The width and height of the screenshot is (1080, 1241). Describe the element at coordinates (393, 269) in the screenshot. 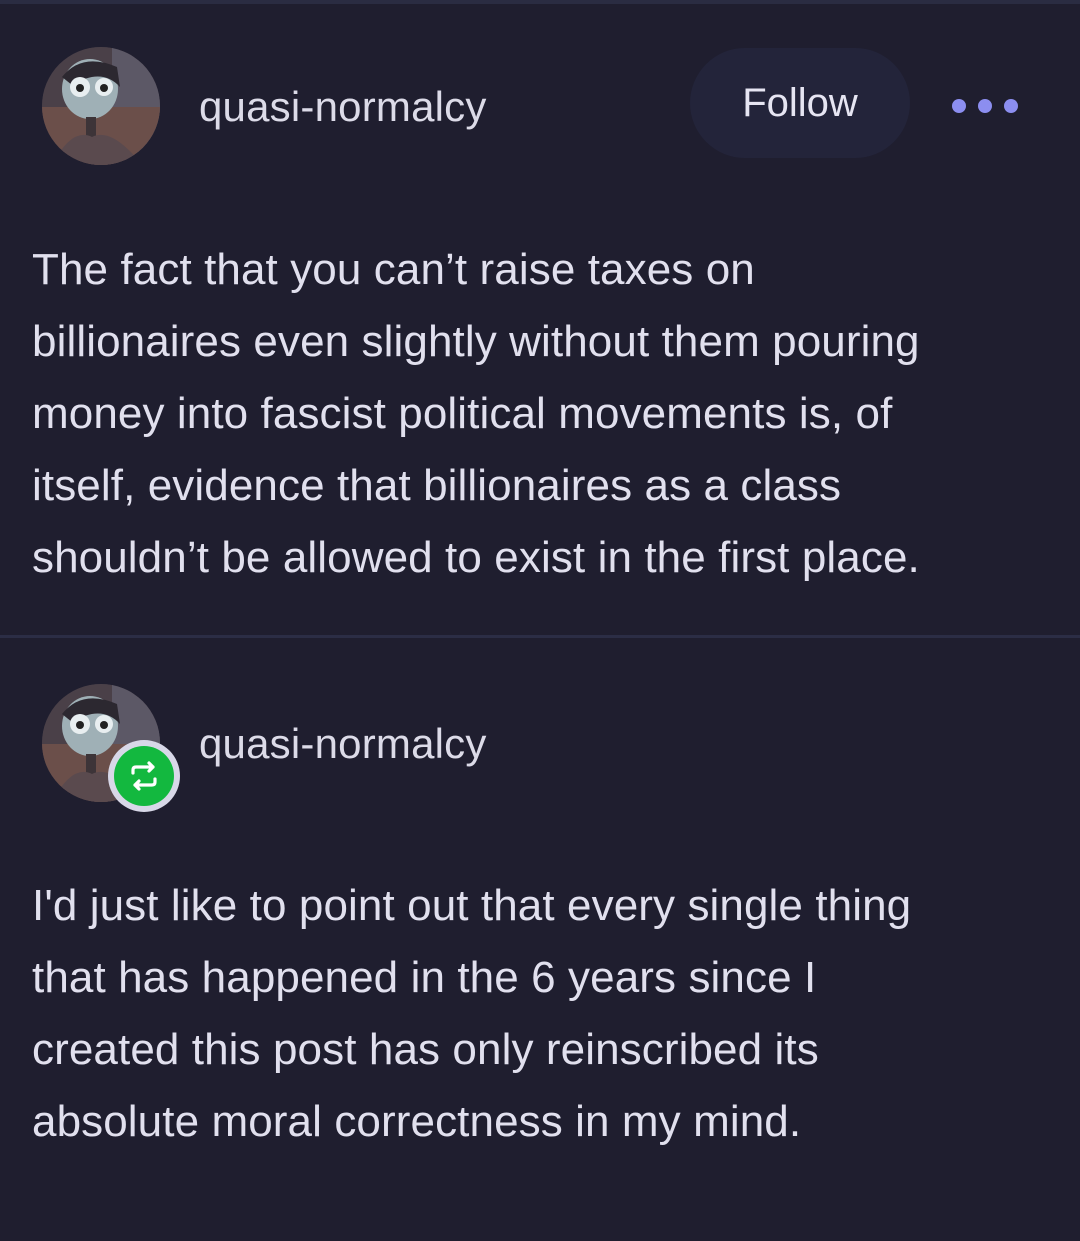

I see `body-line: The fact that you can’t raise taxes on` at that location.